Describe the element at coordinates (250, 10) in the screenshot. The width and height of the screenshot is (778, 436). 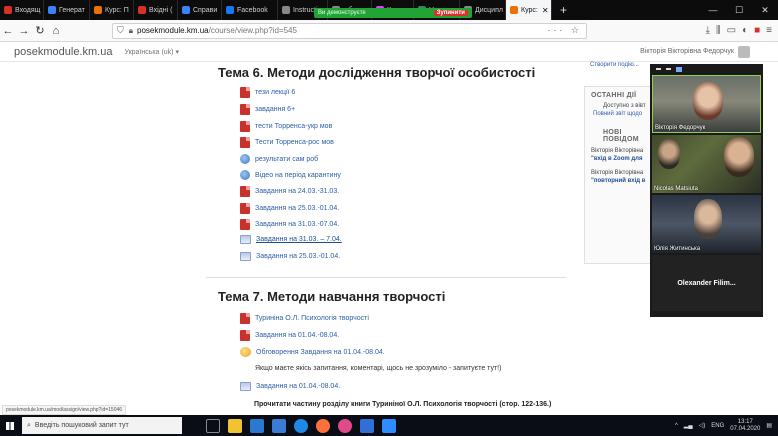
I see `browser-tab: Facebook` at that location.